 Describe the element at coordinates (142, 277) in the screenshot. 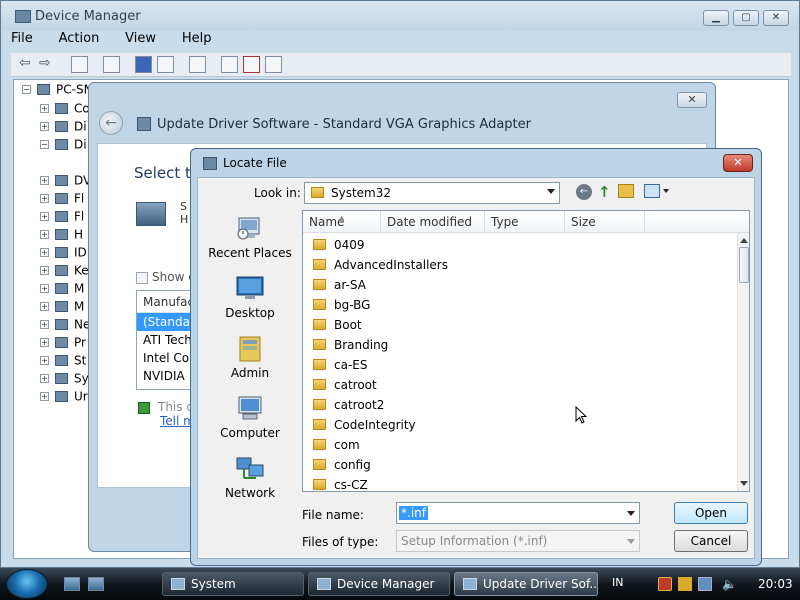

I see `checkbox-icon` at that location.